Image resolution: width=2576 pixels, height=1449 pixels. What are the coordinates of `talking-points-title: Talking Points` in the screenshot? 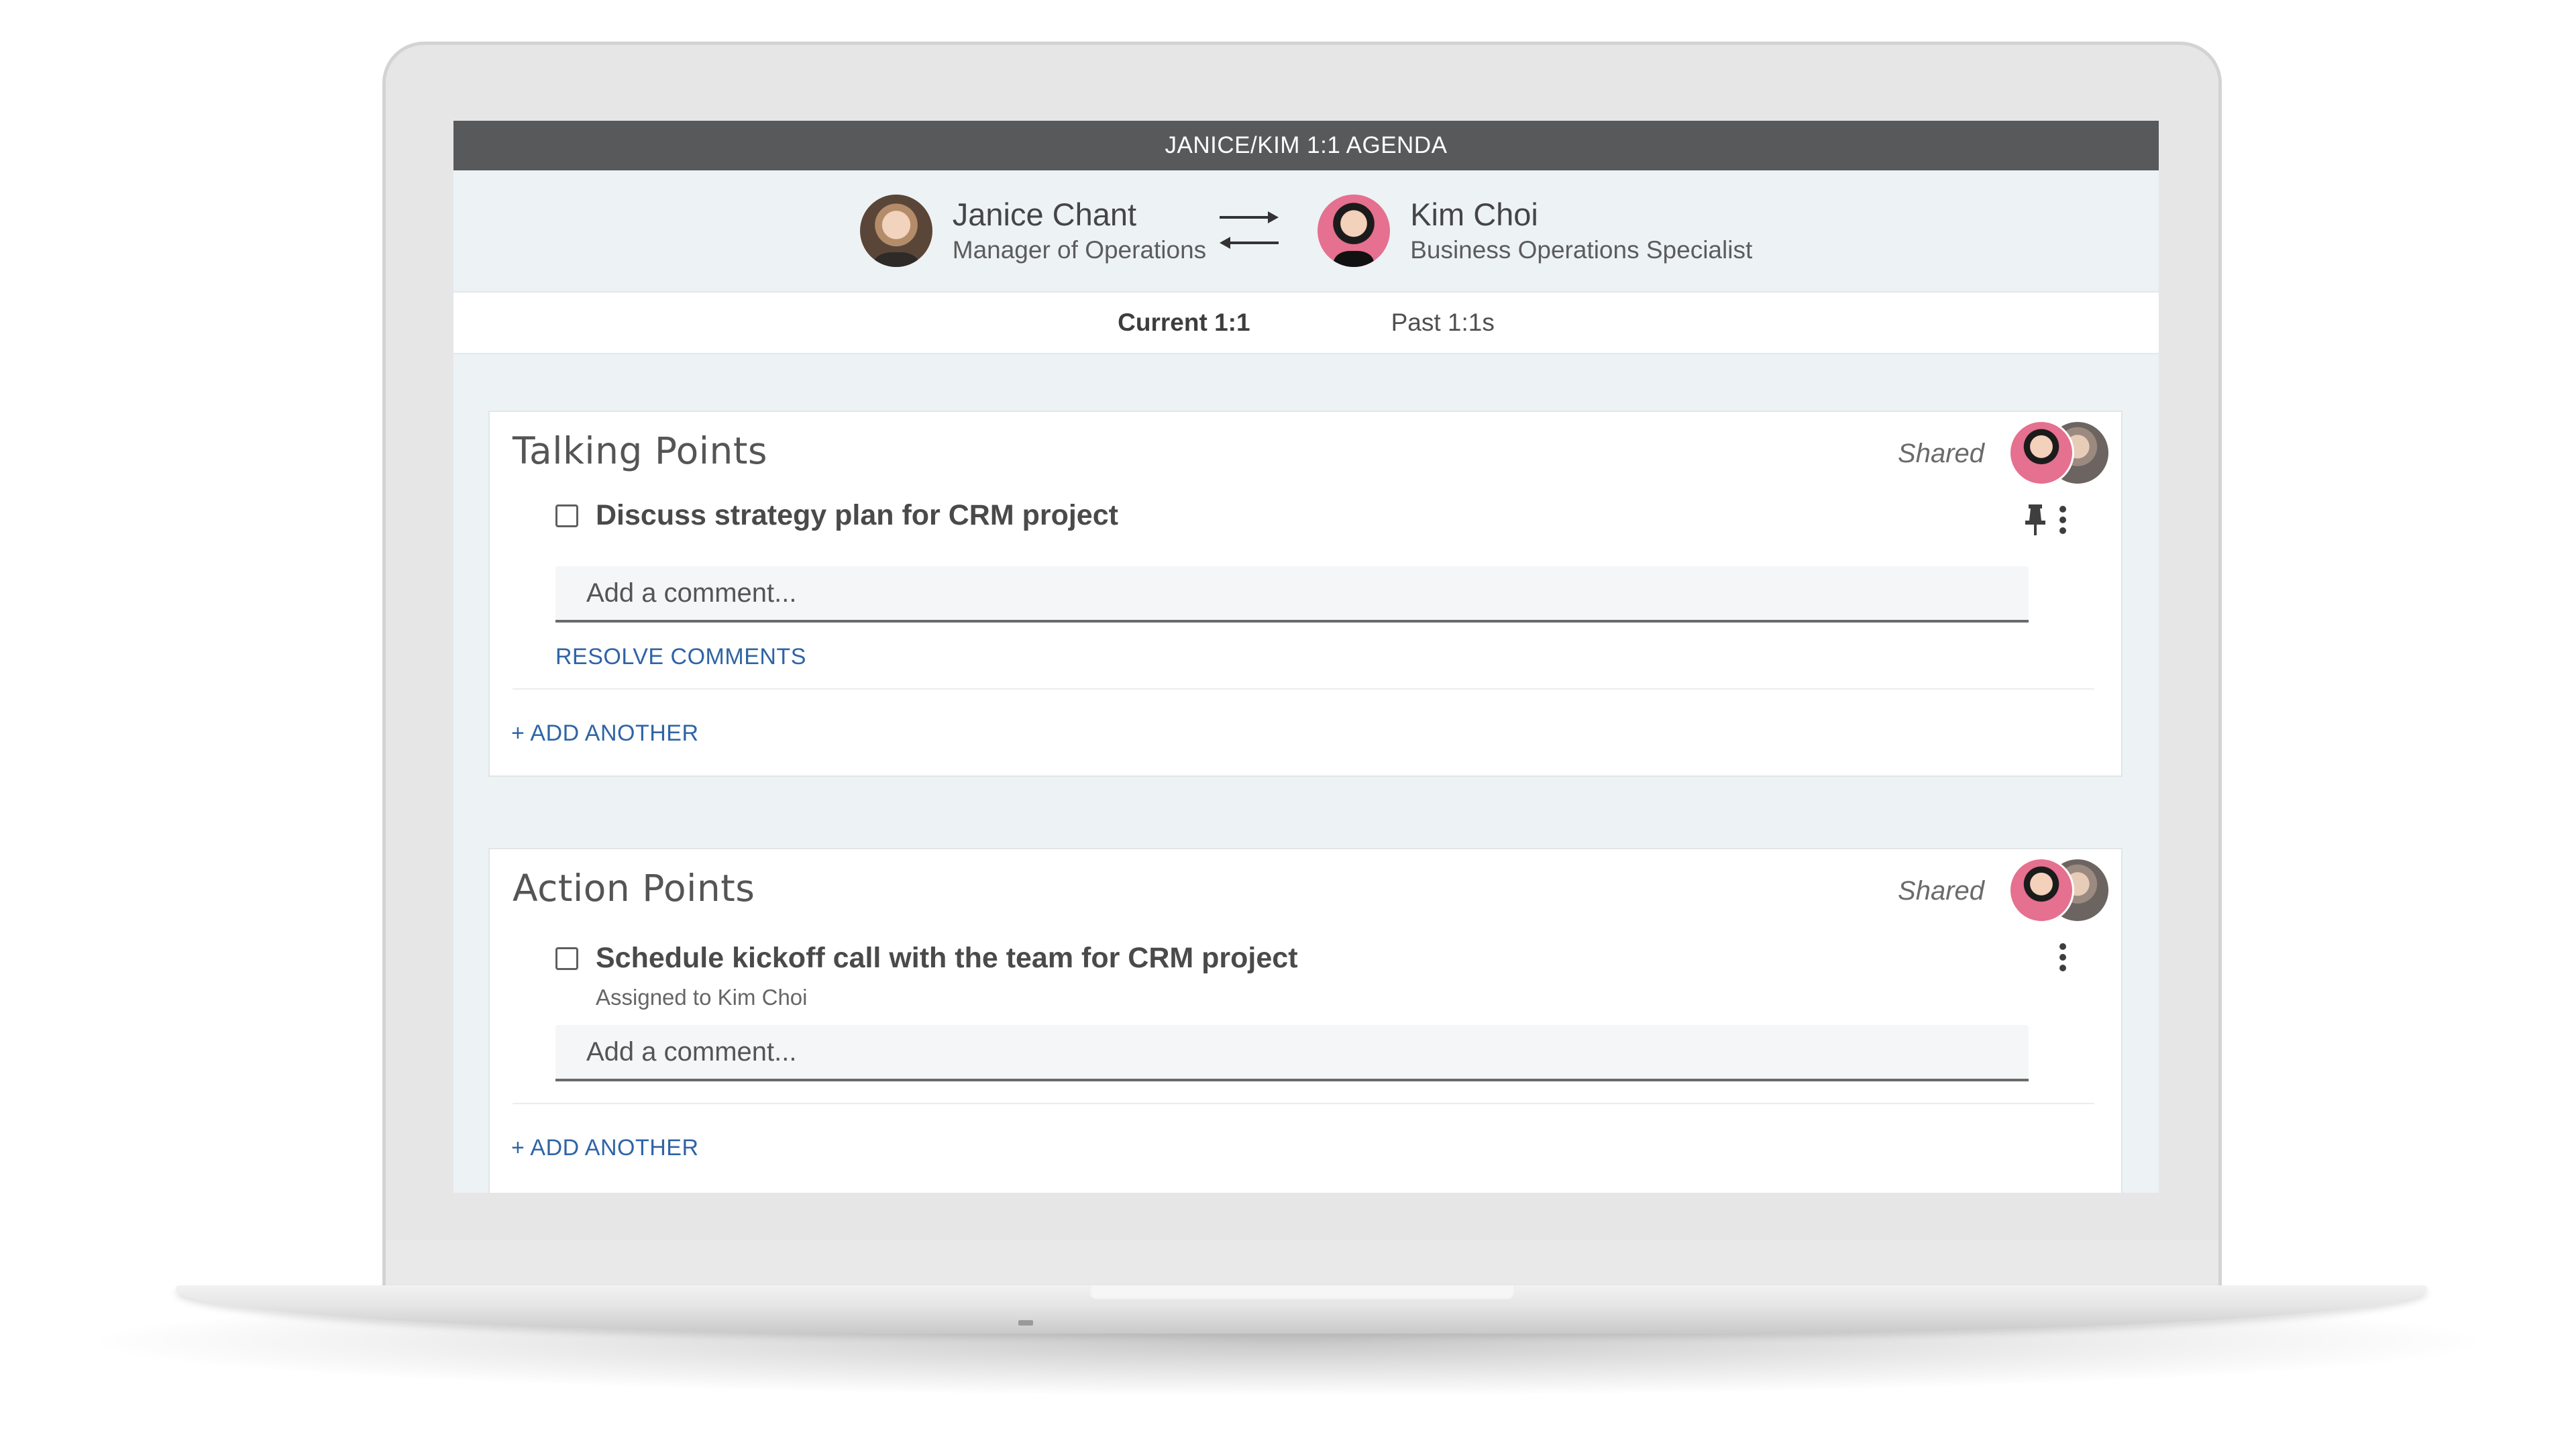 It's located at (640, 450).